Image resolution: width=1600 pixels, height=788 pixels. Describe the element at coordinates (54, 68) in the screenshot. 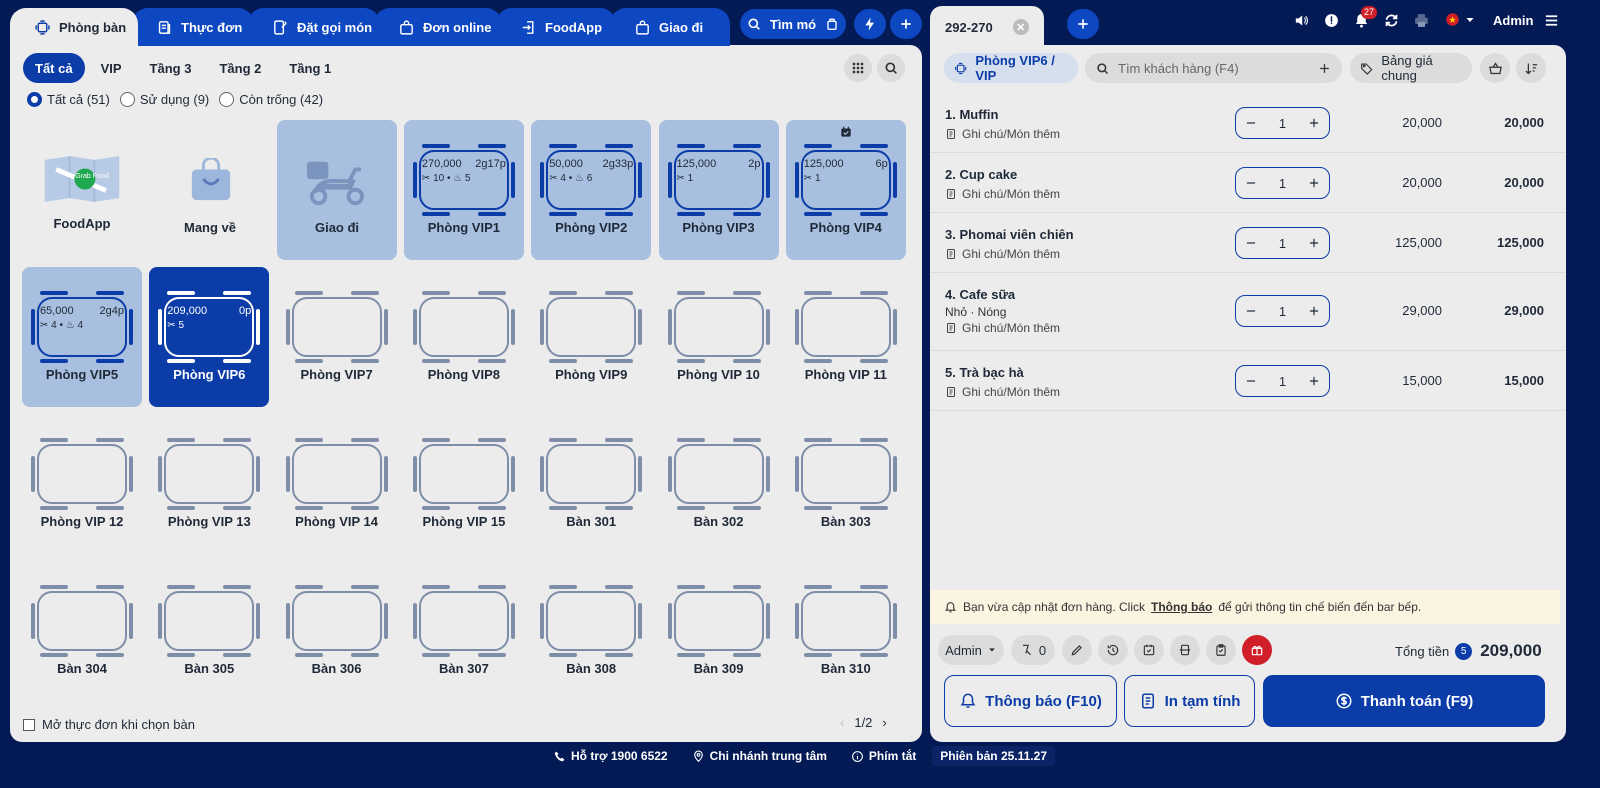

I see `floor-all: Tất cả` at that location.